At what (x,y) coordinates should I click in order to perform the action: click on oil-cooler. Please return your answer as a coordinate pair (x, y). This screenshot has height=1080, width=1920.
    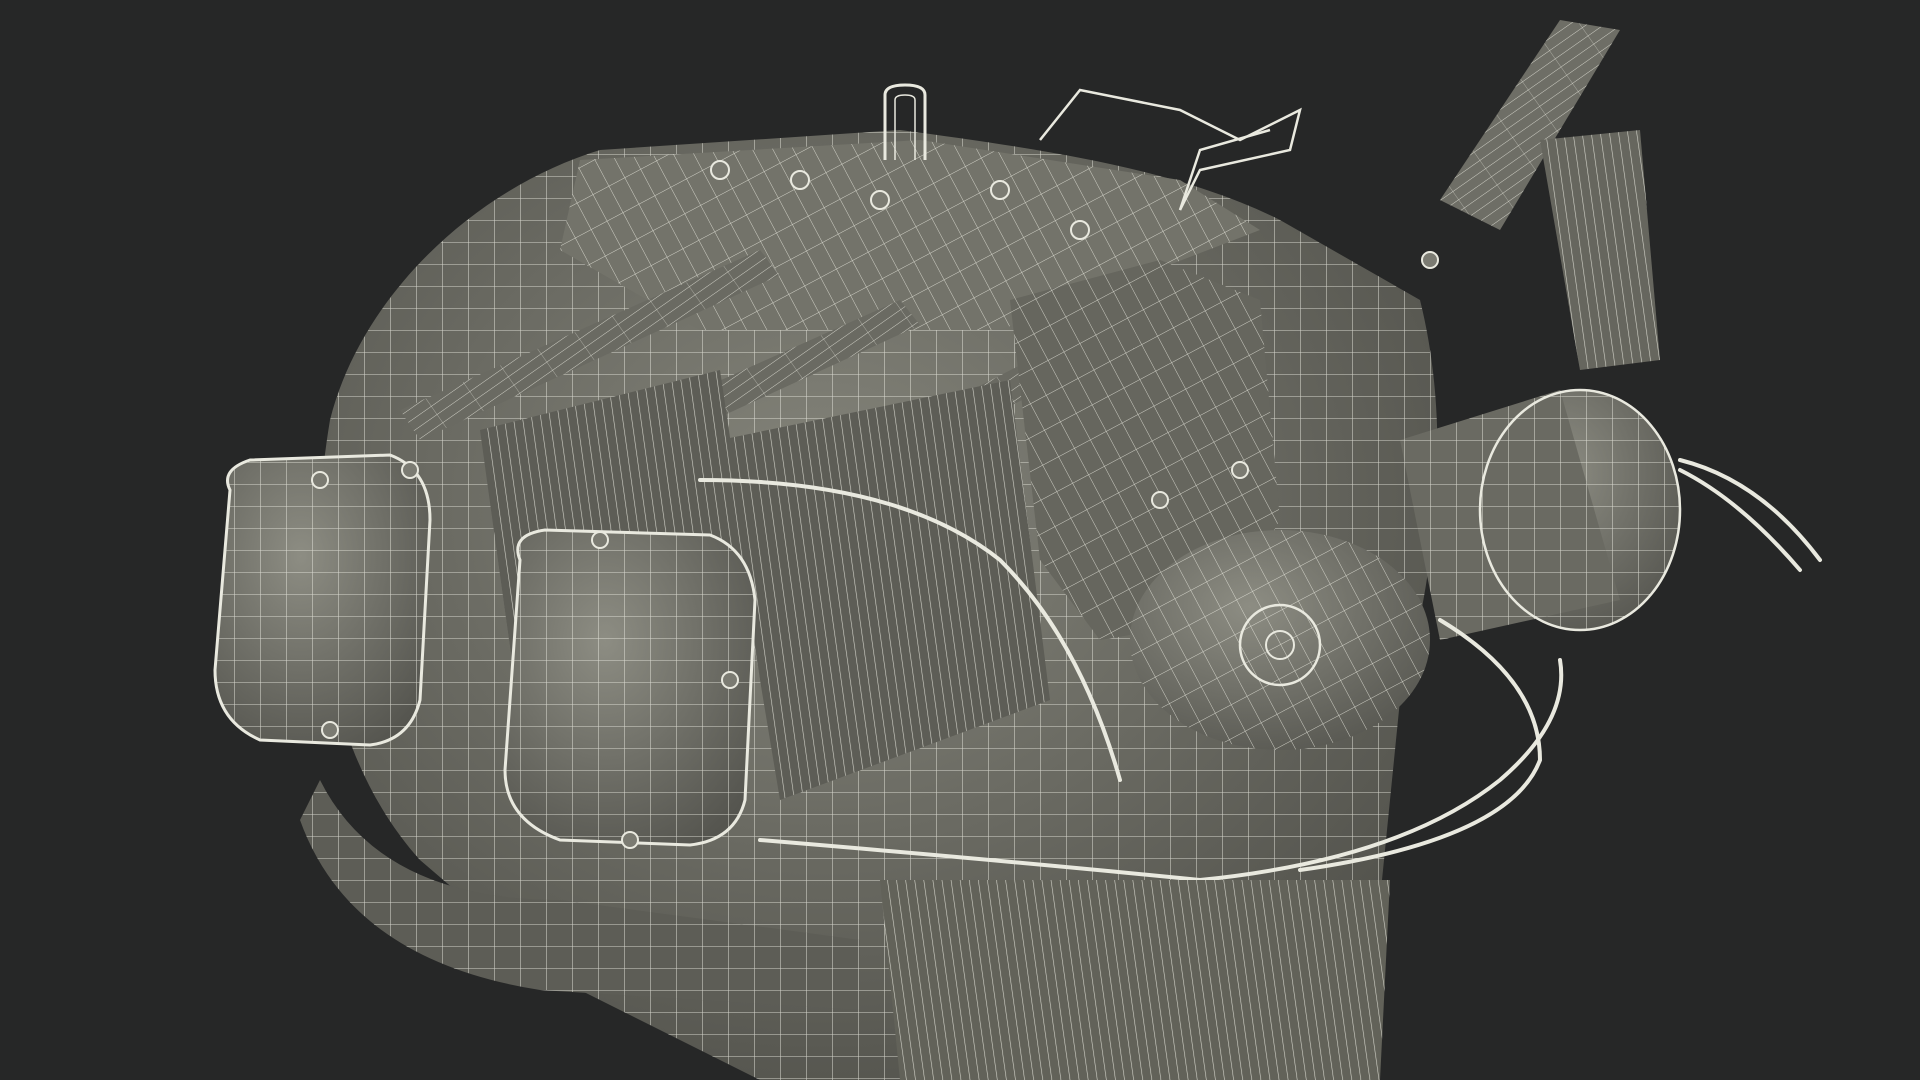
    Looking at the image, I should click on (1600, 250).